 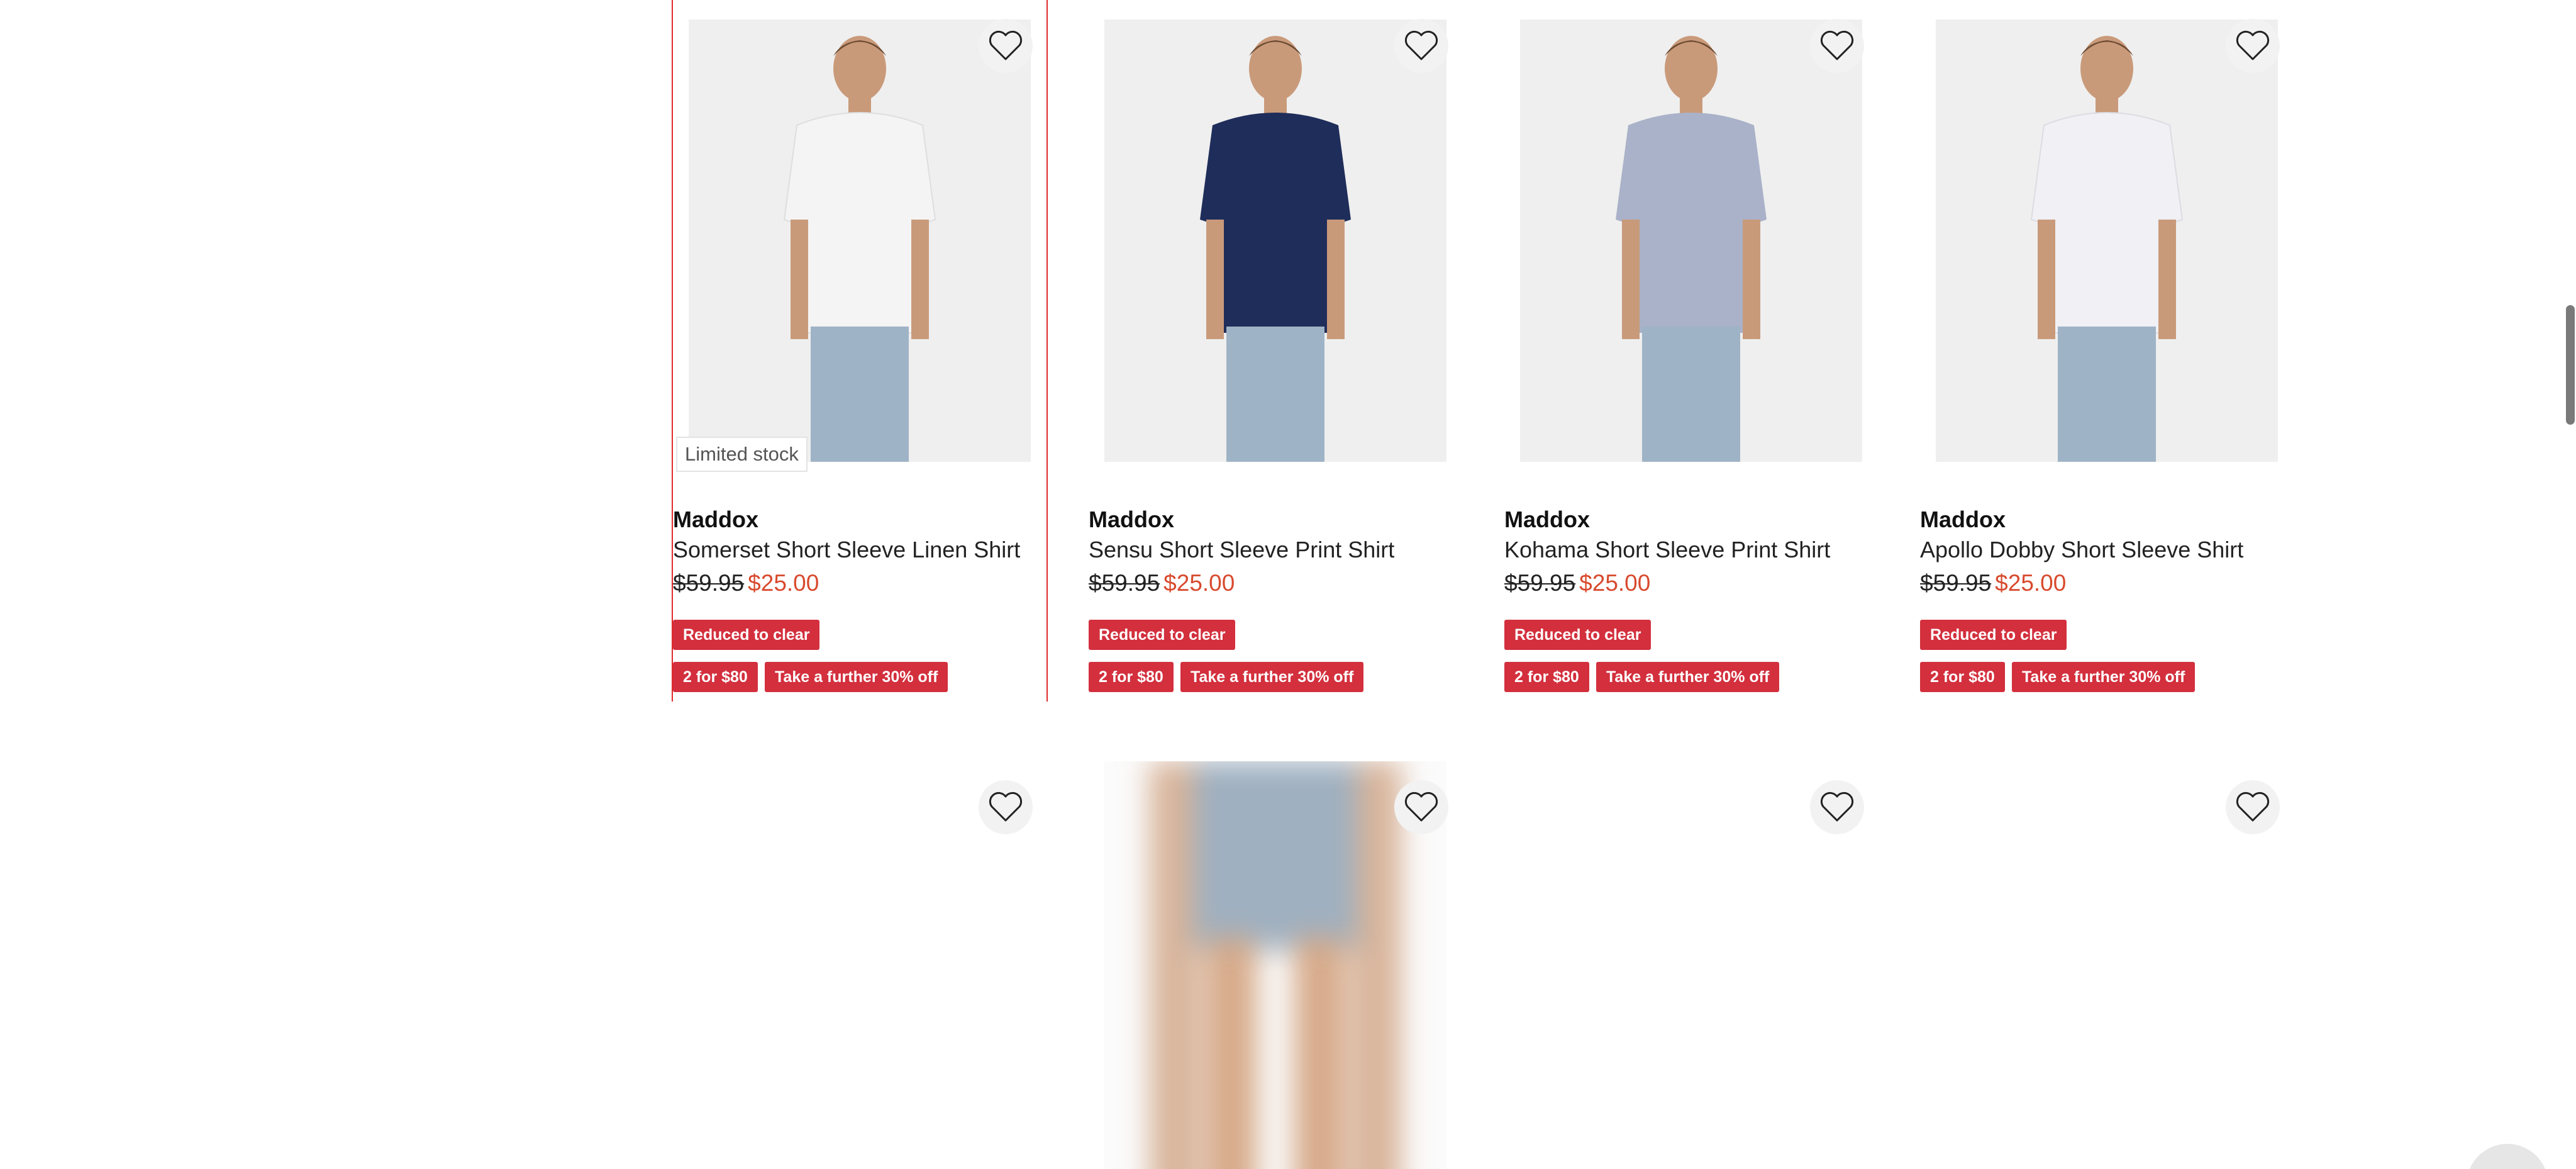 I want to click on product-title: Kohama Short Sleeve Print Shirt, so click(x=1667, y=550).